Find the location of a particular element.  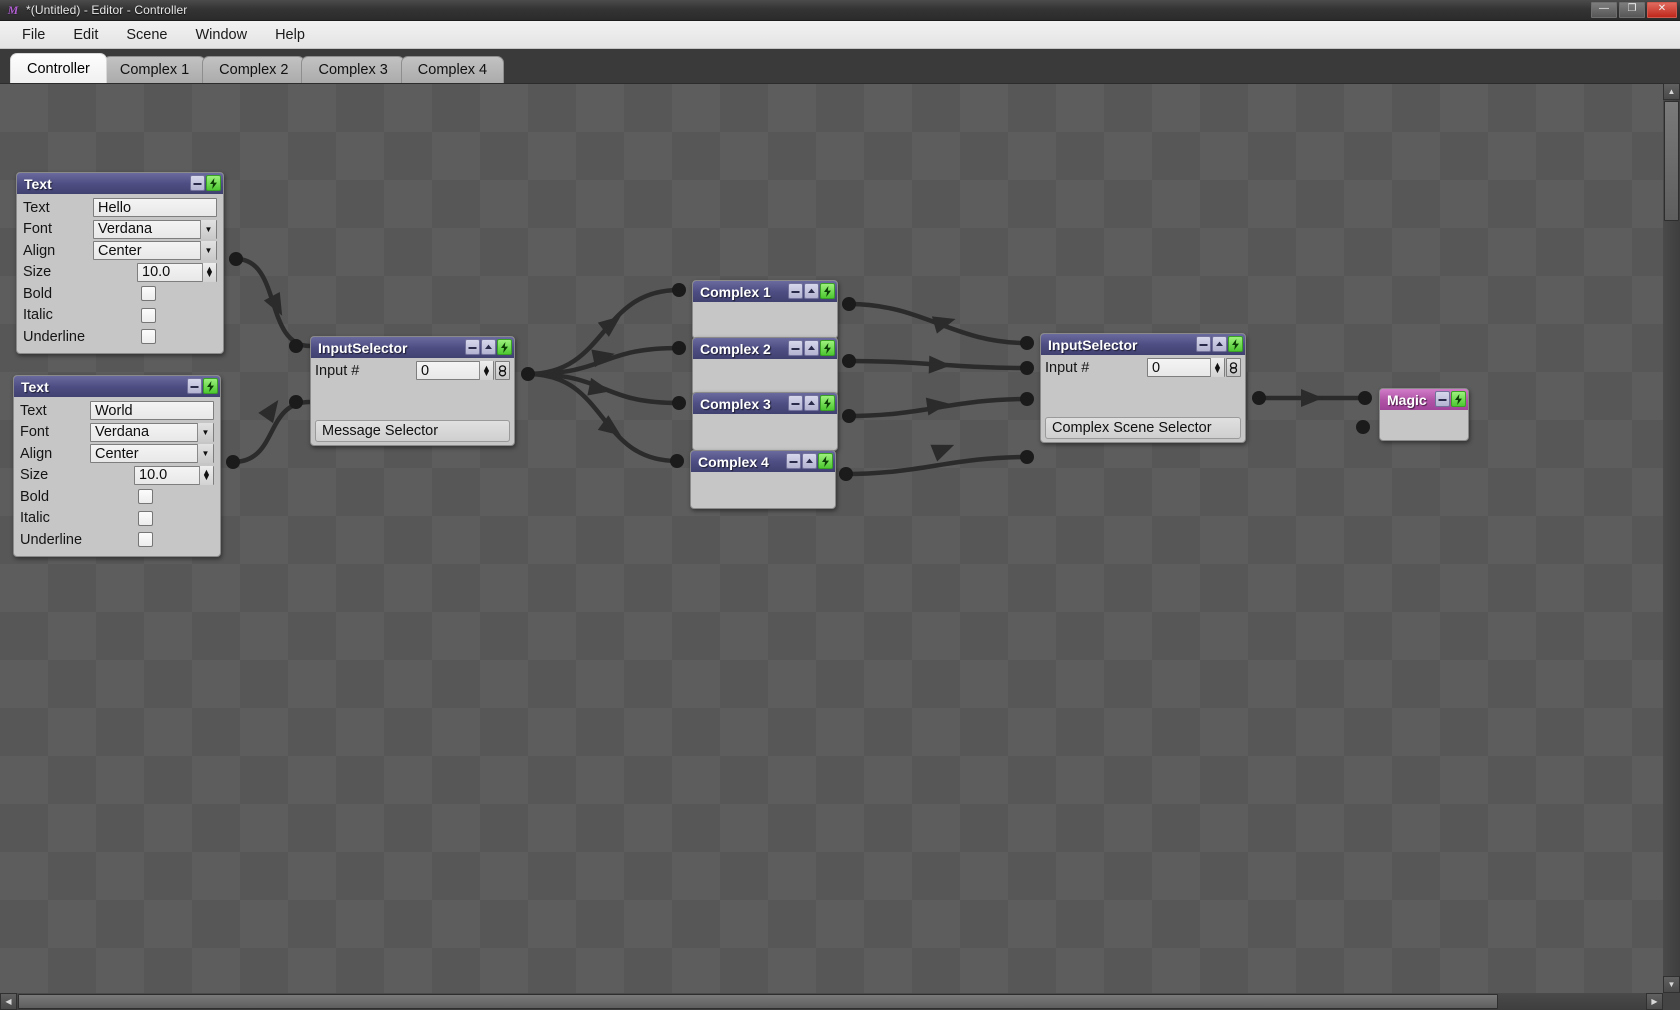

tab-complex-2: Complex 2 is located at coordinates (254, 69).